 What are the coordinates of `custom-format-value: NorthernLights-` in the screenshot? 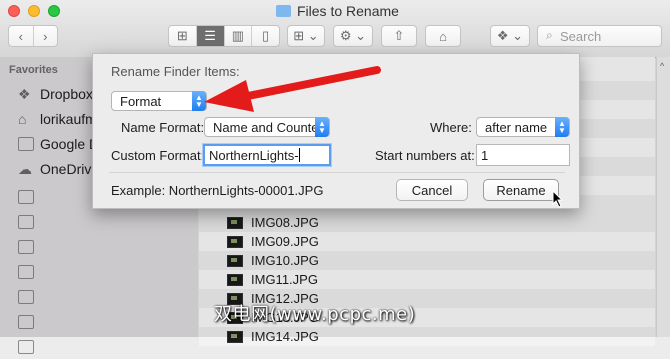 It's located at (254, 155).